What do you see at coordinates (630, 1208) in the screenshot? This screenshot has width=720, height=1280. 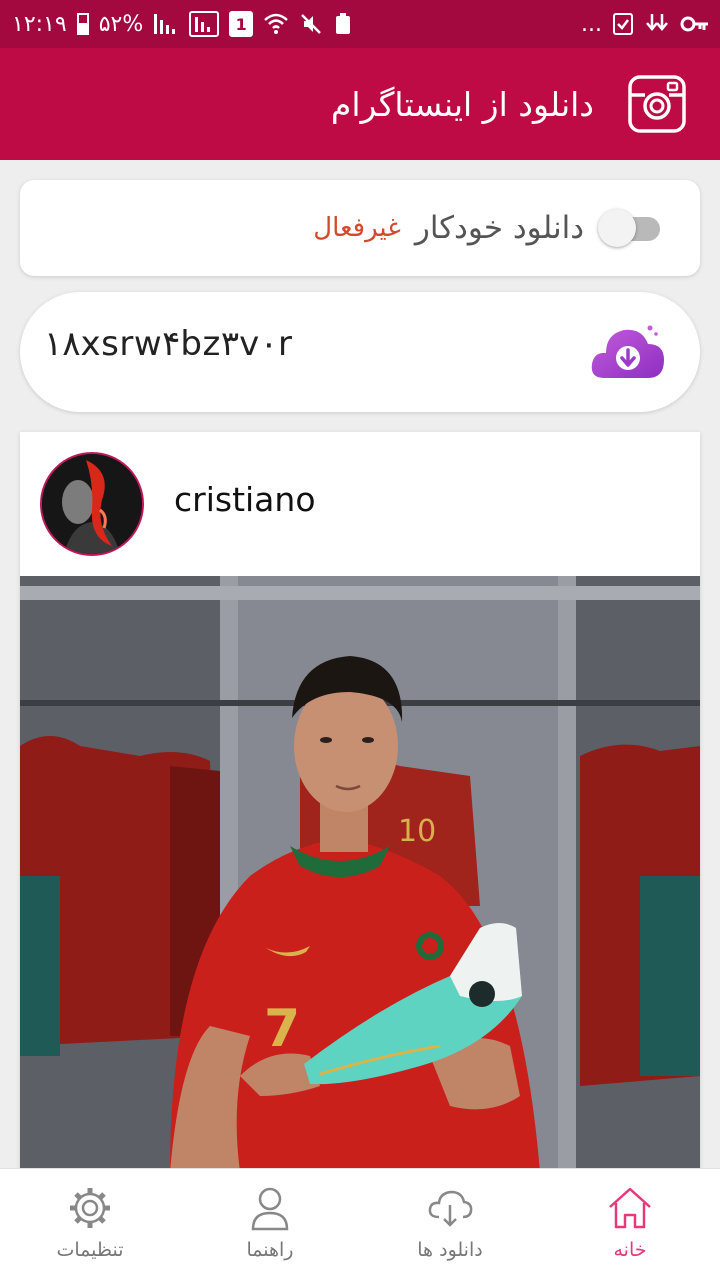 I see `home-icon` at bounding box center [630, 1208].